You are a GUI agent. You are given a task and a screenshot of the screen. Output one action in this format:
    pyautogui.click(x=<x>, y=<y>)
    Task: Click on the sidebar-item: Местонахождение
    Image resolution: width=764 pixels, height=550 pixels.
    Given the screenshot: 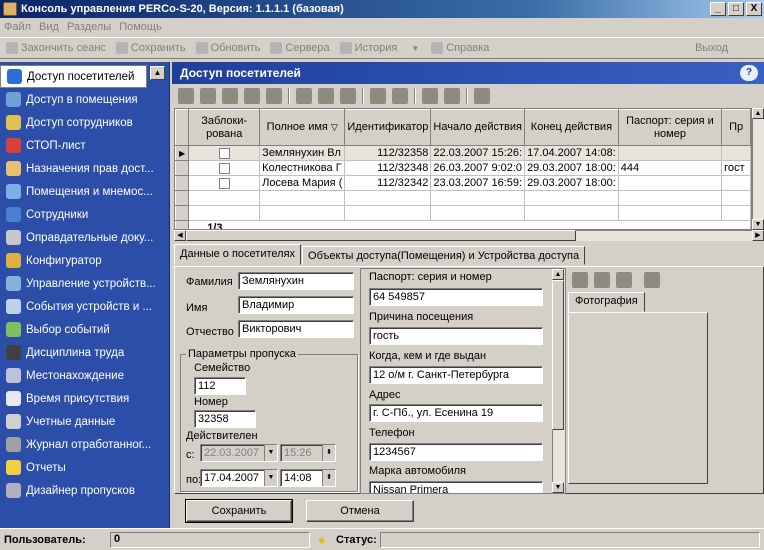 What is the action you would take?
    pyautogui.click(x=84, y=375)
    